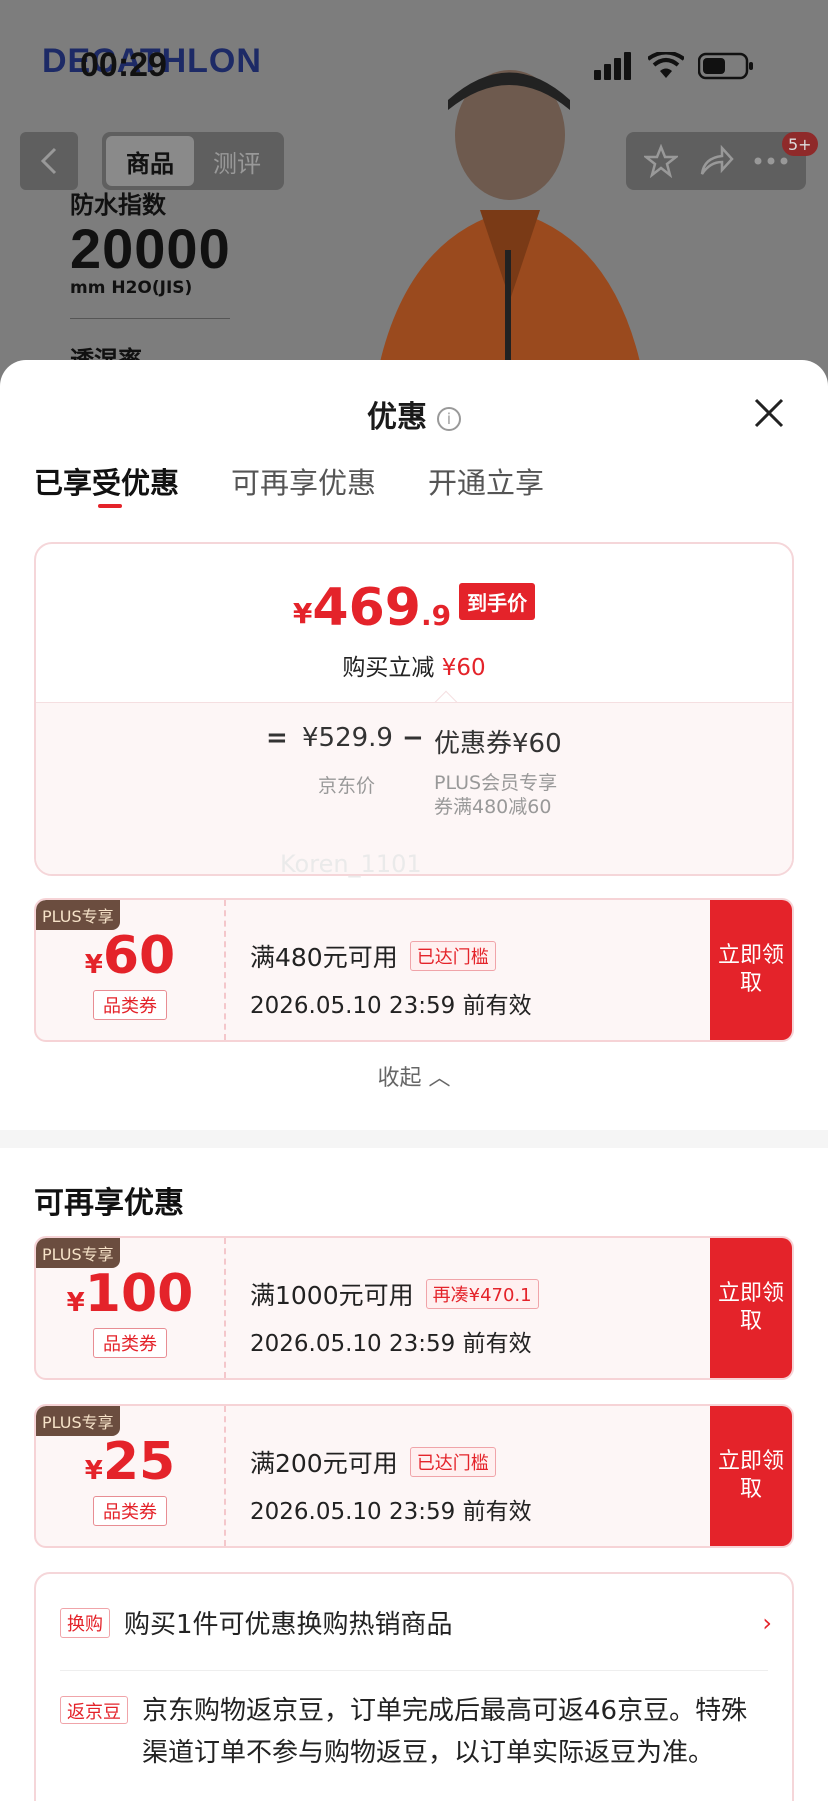 Image resolution: width=828 pixels, height=1801 pixels. What do you see at coordinates (288, 1625) in the screenshot?
I see `exchange-text: 购买1件可优惠换购热销商品` at bounding box center [288, 1625].